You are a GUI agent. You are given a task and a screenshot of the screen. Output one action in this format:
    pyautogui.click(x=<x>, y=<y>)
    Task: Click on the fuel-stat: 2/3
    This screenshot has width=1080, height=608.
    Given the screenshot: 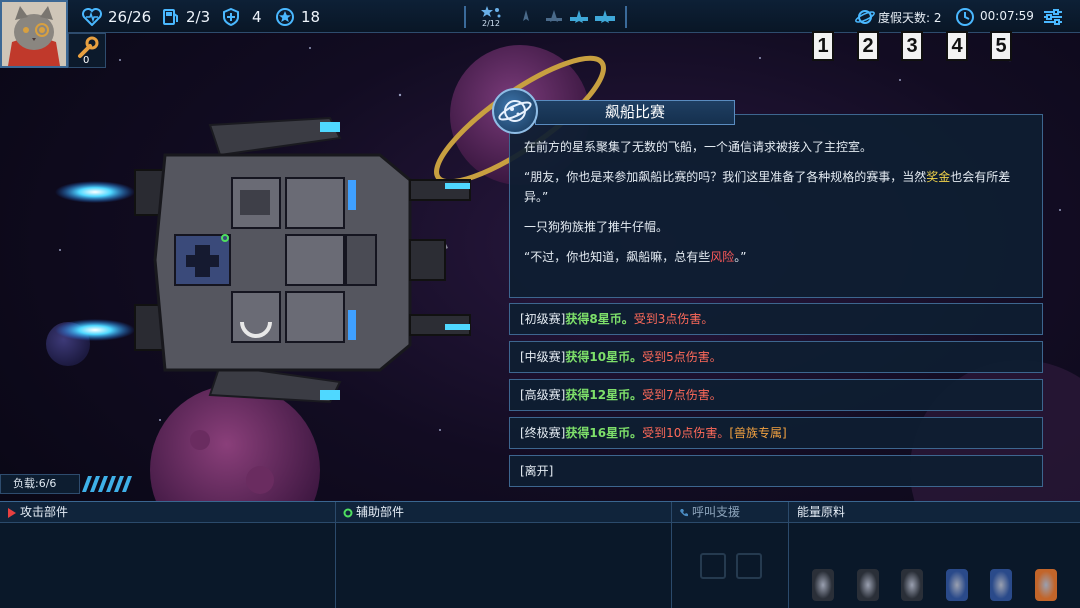 What is the action you would take?
    pyautogui.click(x=186, y=17)
    